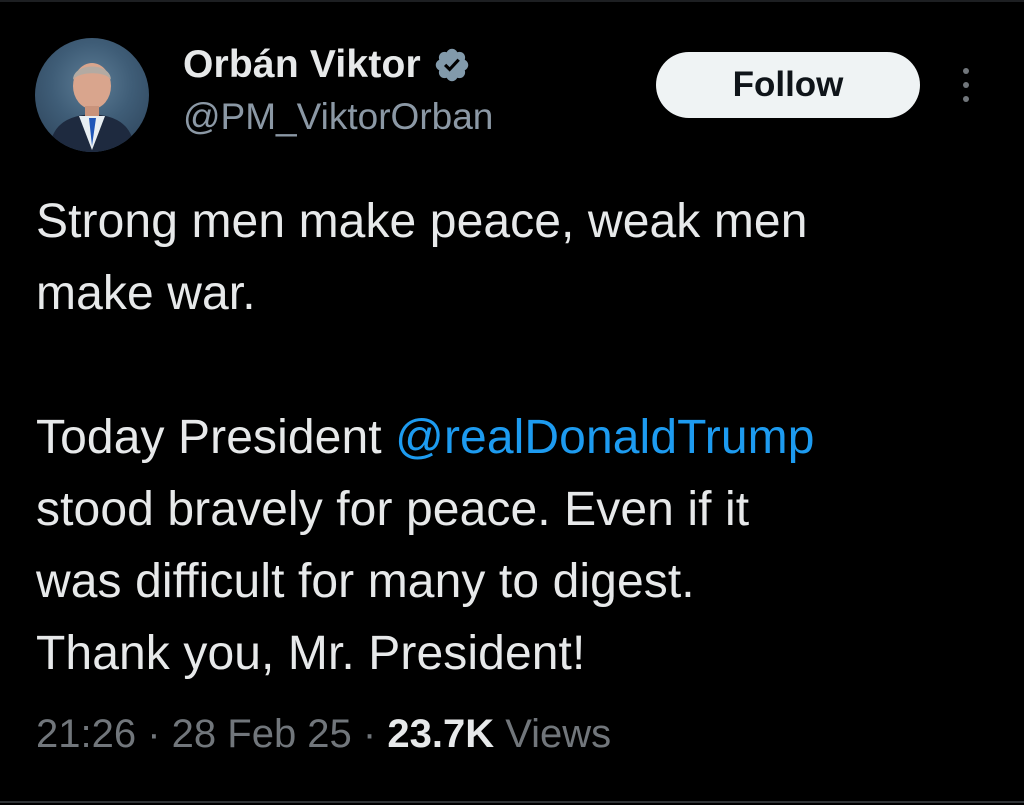  What do you see at coordinates (311, 653) in the screenshot?
I see `tweet-line: Thank you, Mr. President!` at bounding box center [311, 653].